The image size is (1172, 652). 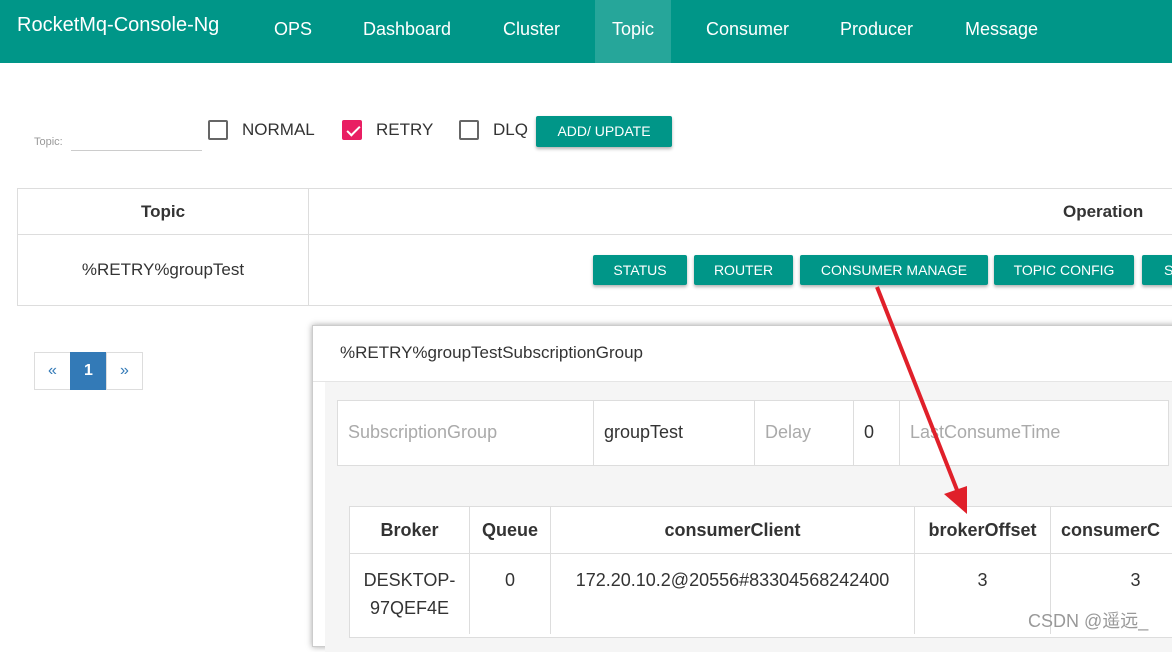 What do you see at coordinates (308, 247) in the screenshot?
I see `table-column-divider` at bounding box center [308, 247].